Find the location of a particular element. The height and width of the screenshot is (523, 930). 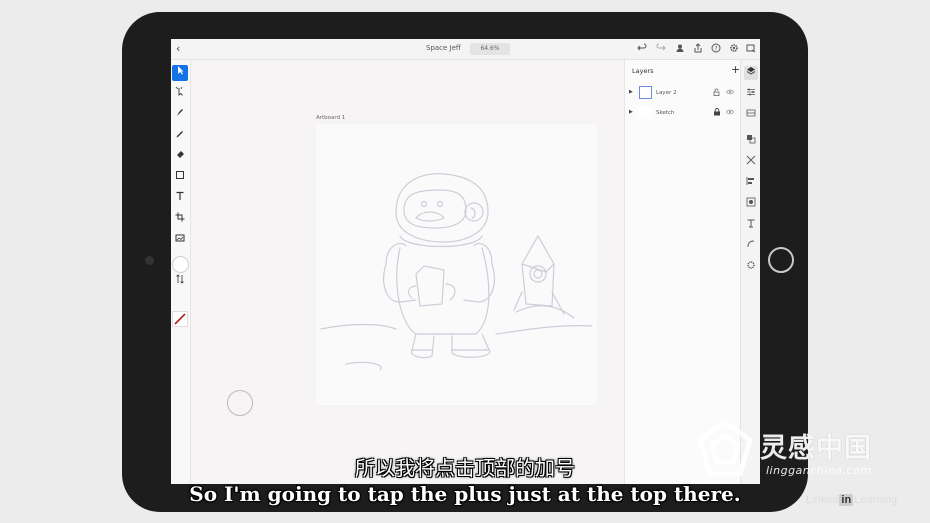

arrange-icon is located at coordinates (751, 141).